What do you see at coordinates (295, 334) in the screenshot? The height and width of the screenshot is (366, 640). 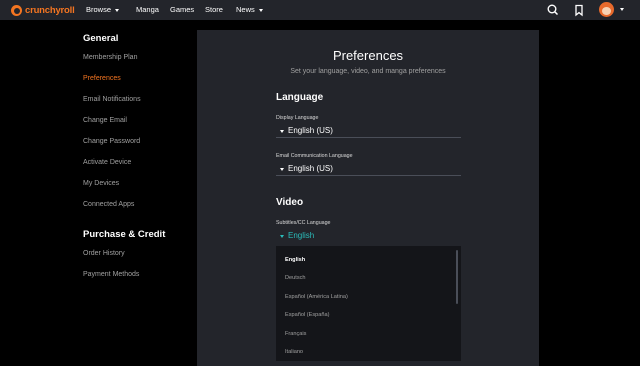 I see `option-francais: Français` at bounding box center [295, 334].